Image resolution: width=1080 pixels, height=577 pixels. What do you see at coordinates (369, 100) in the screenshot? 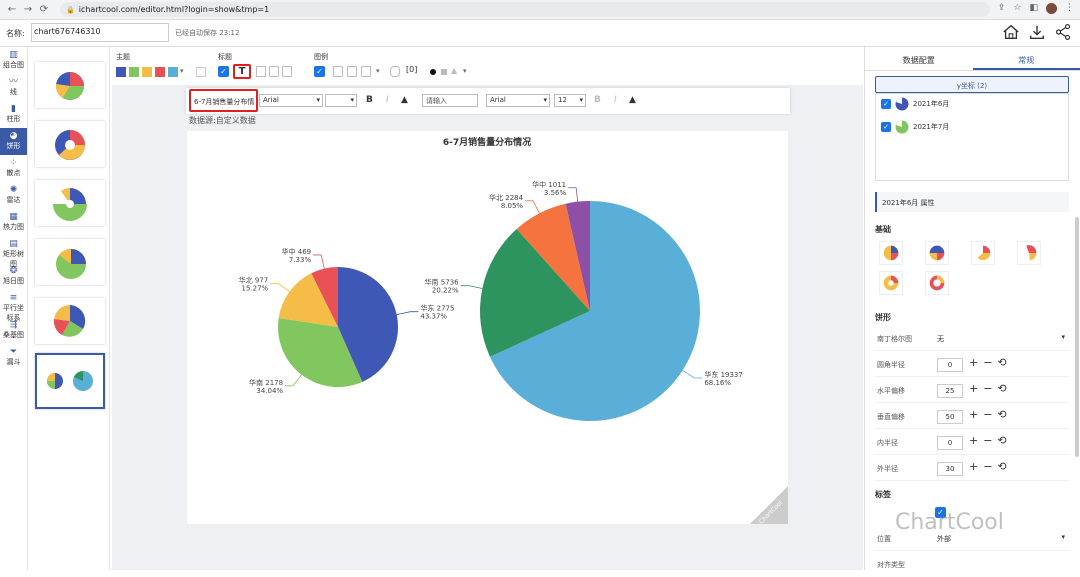
I see `bold-button: B` at bounding box center [369, 100].